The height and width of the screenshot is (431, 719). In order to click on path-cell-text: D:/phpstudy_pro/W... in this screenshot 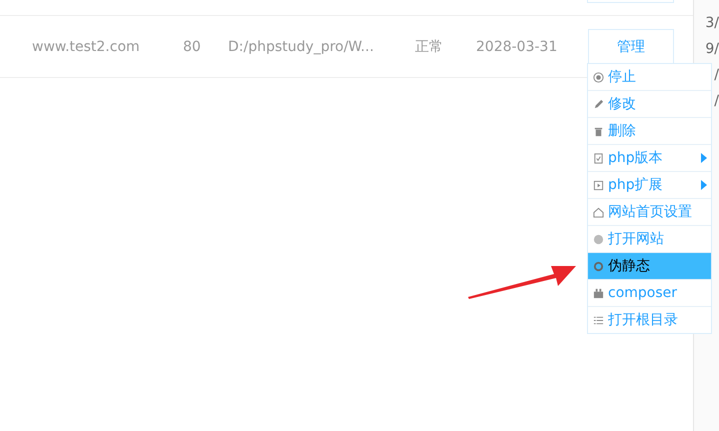, I will do `click(301, 46)`.